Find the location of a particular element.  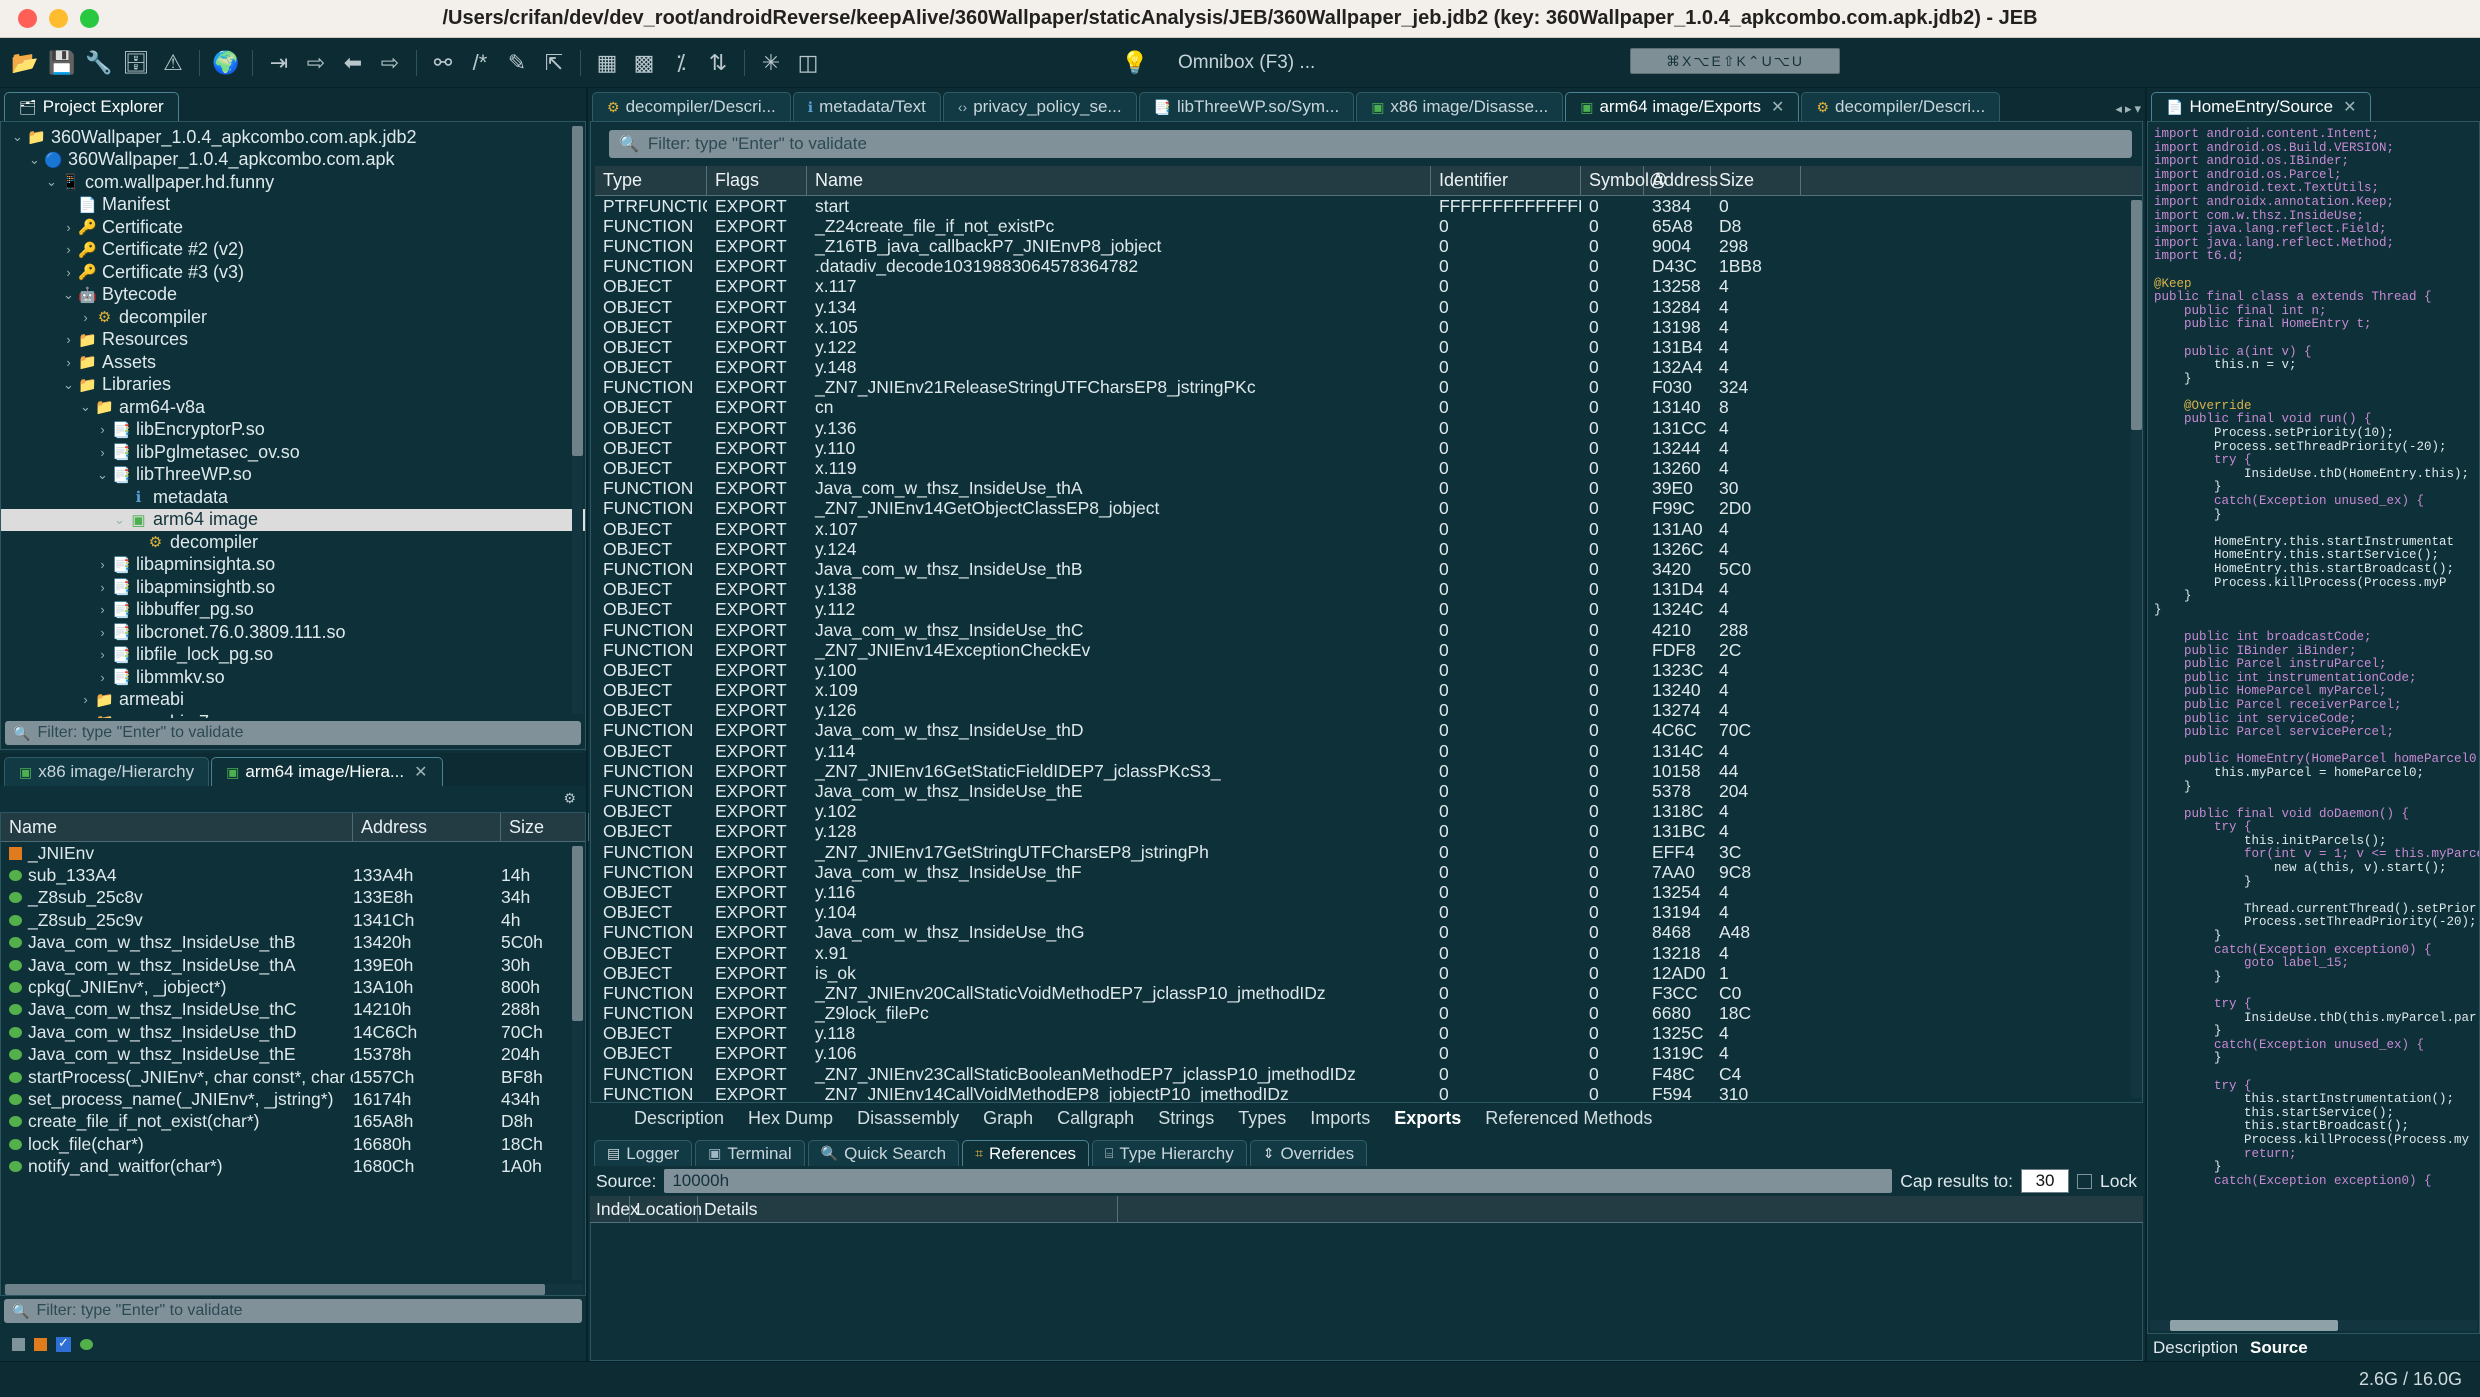

tree-item-libencryptorp-so: › 📑 libEncryptorP.so is located at coordinates (293, 430).